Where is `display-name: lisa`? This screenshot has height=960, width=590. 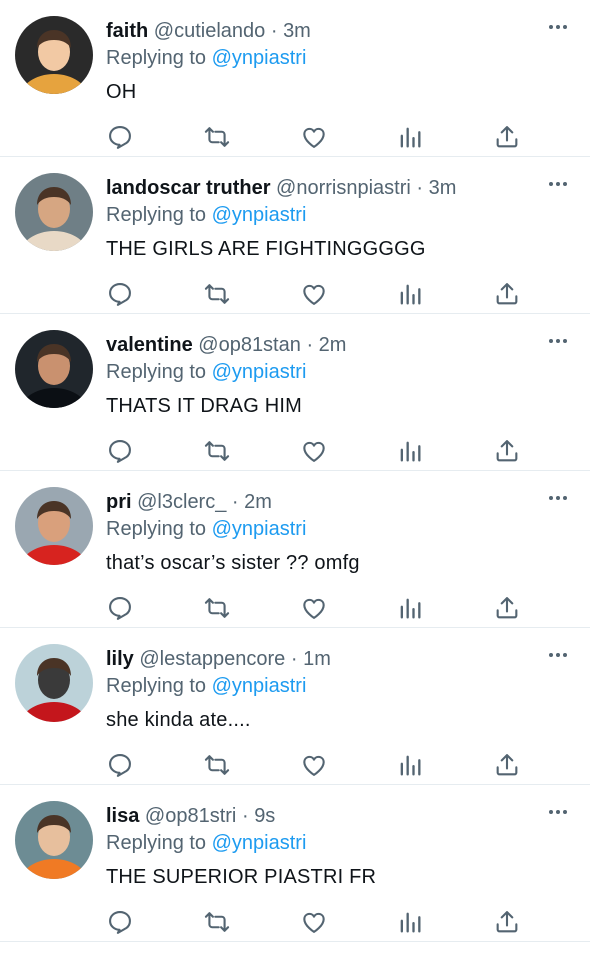
display-name: lisa is located at coordinates (122, 816).